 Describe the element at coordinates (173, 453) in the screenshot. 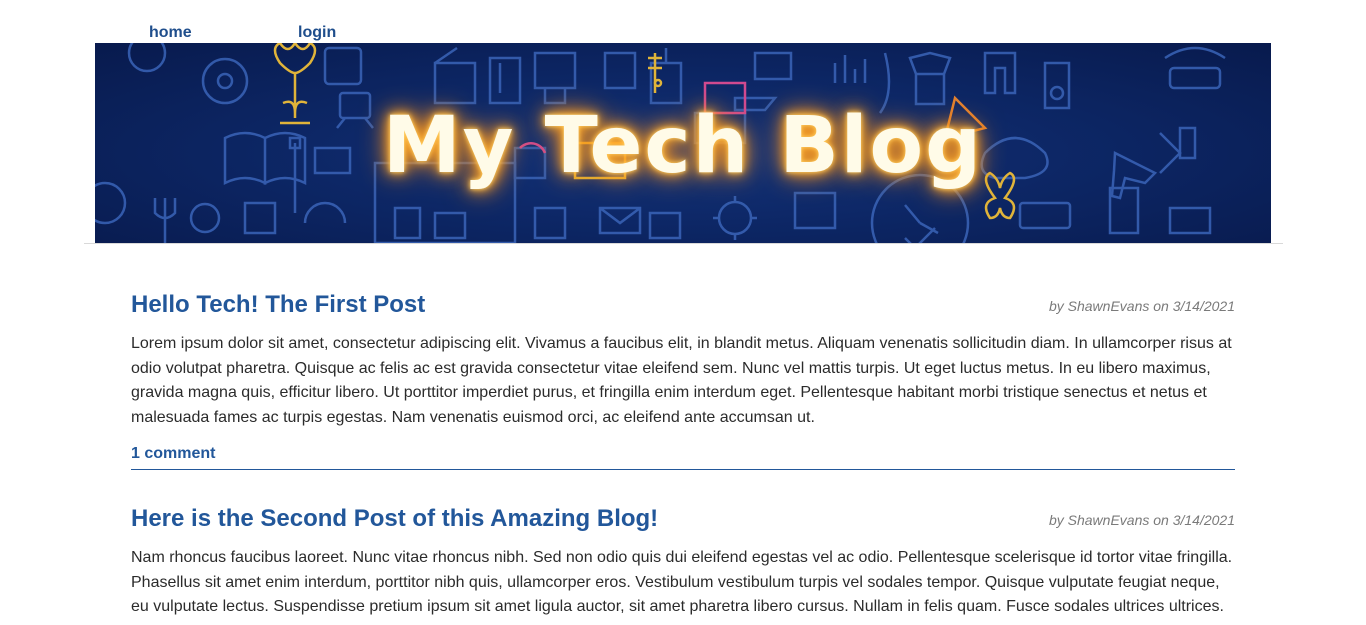

I see `comments-link: 1 comment` at that location.